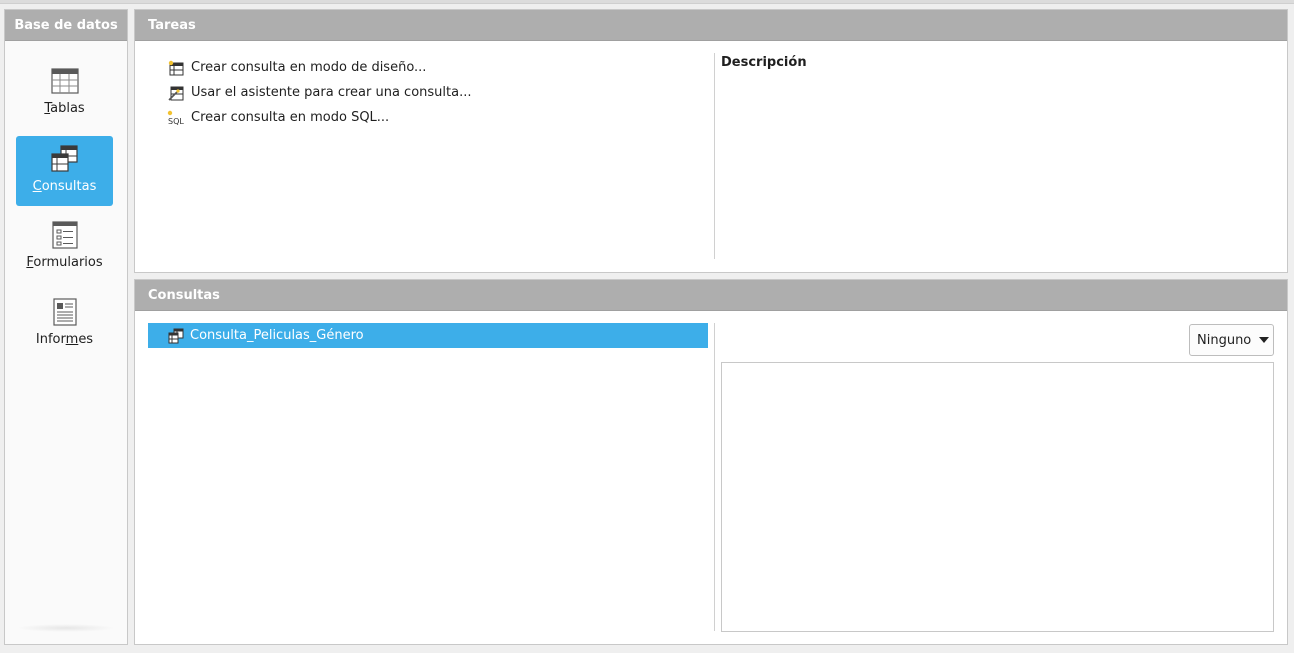 The height and width of the screenshot is (653, 1294). What do you see at coordinates (64, 81) in the screenshot?
I see `table-icon` at bounding box center [64, 81].